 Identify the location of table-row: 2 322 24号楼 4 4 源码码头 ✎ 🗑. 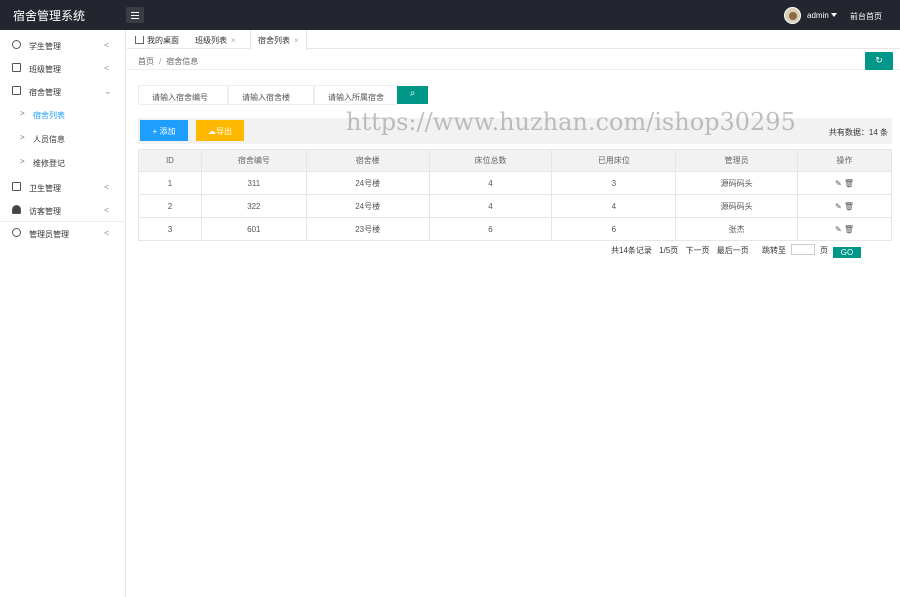
(515, 206).